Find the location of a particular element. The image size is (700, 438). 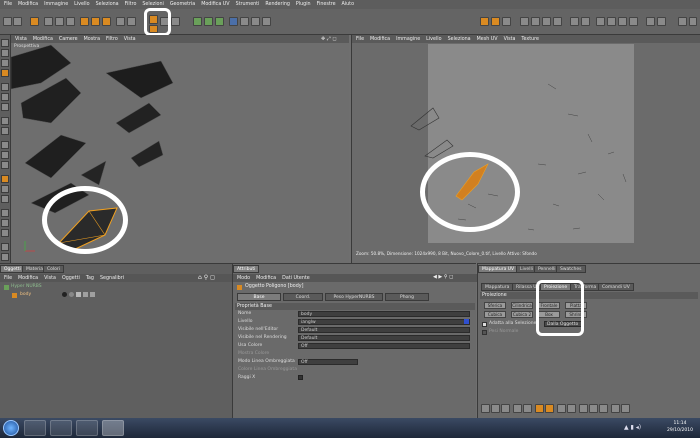

viewport-menu-camere: Camere is located at coordinates (68, 39).